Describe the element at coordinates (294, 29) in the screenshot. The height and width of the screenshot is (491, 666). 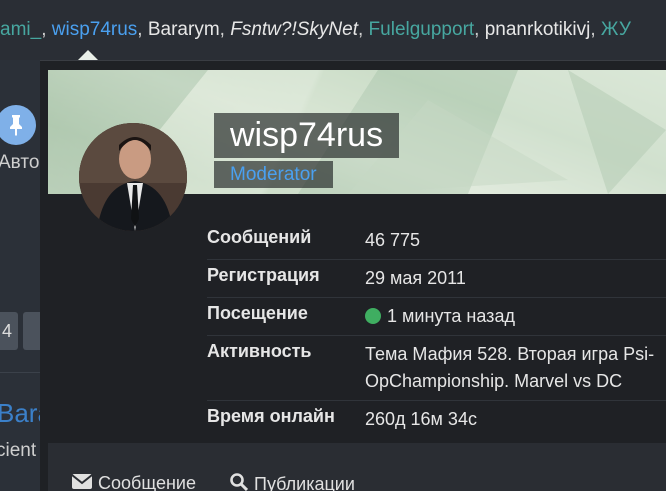
I see `online-user-link: Fsntw?!SkyNet` at that location.